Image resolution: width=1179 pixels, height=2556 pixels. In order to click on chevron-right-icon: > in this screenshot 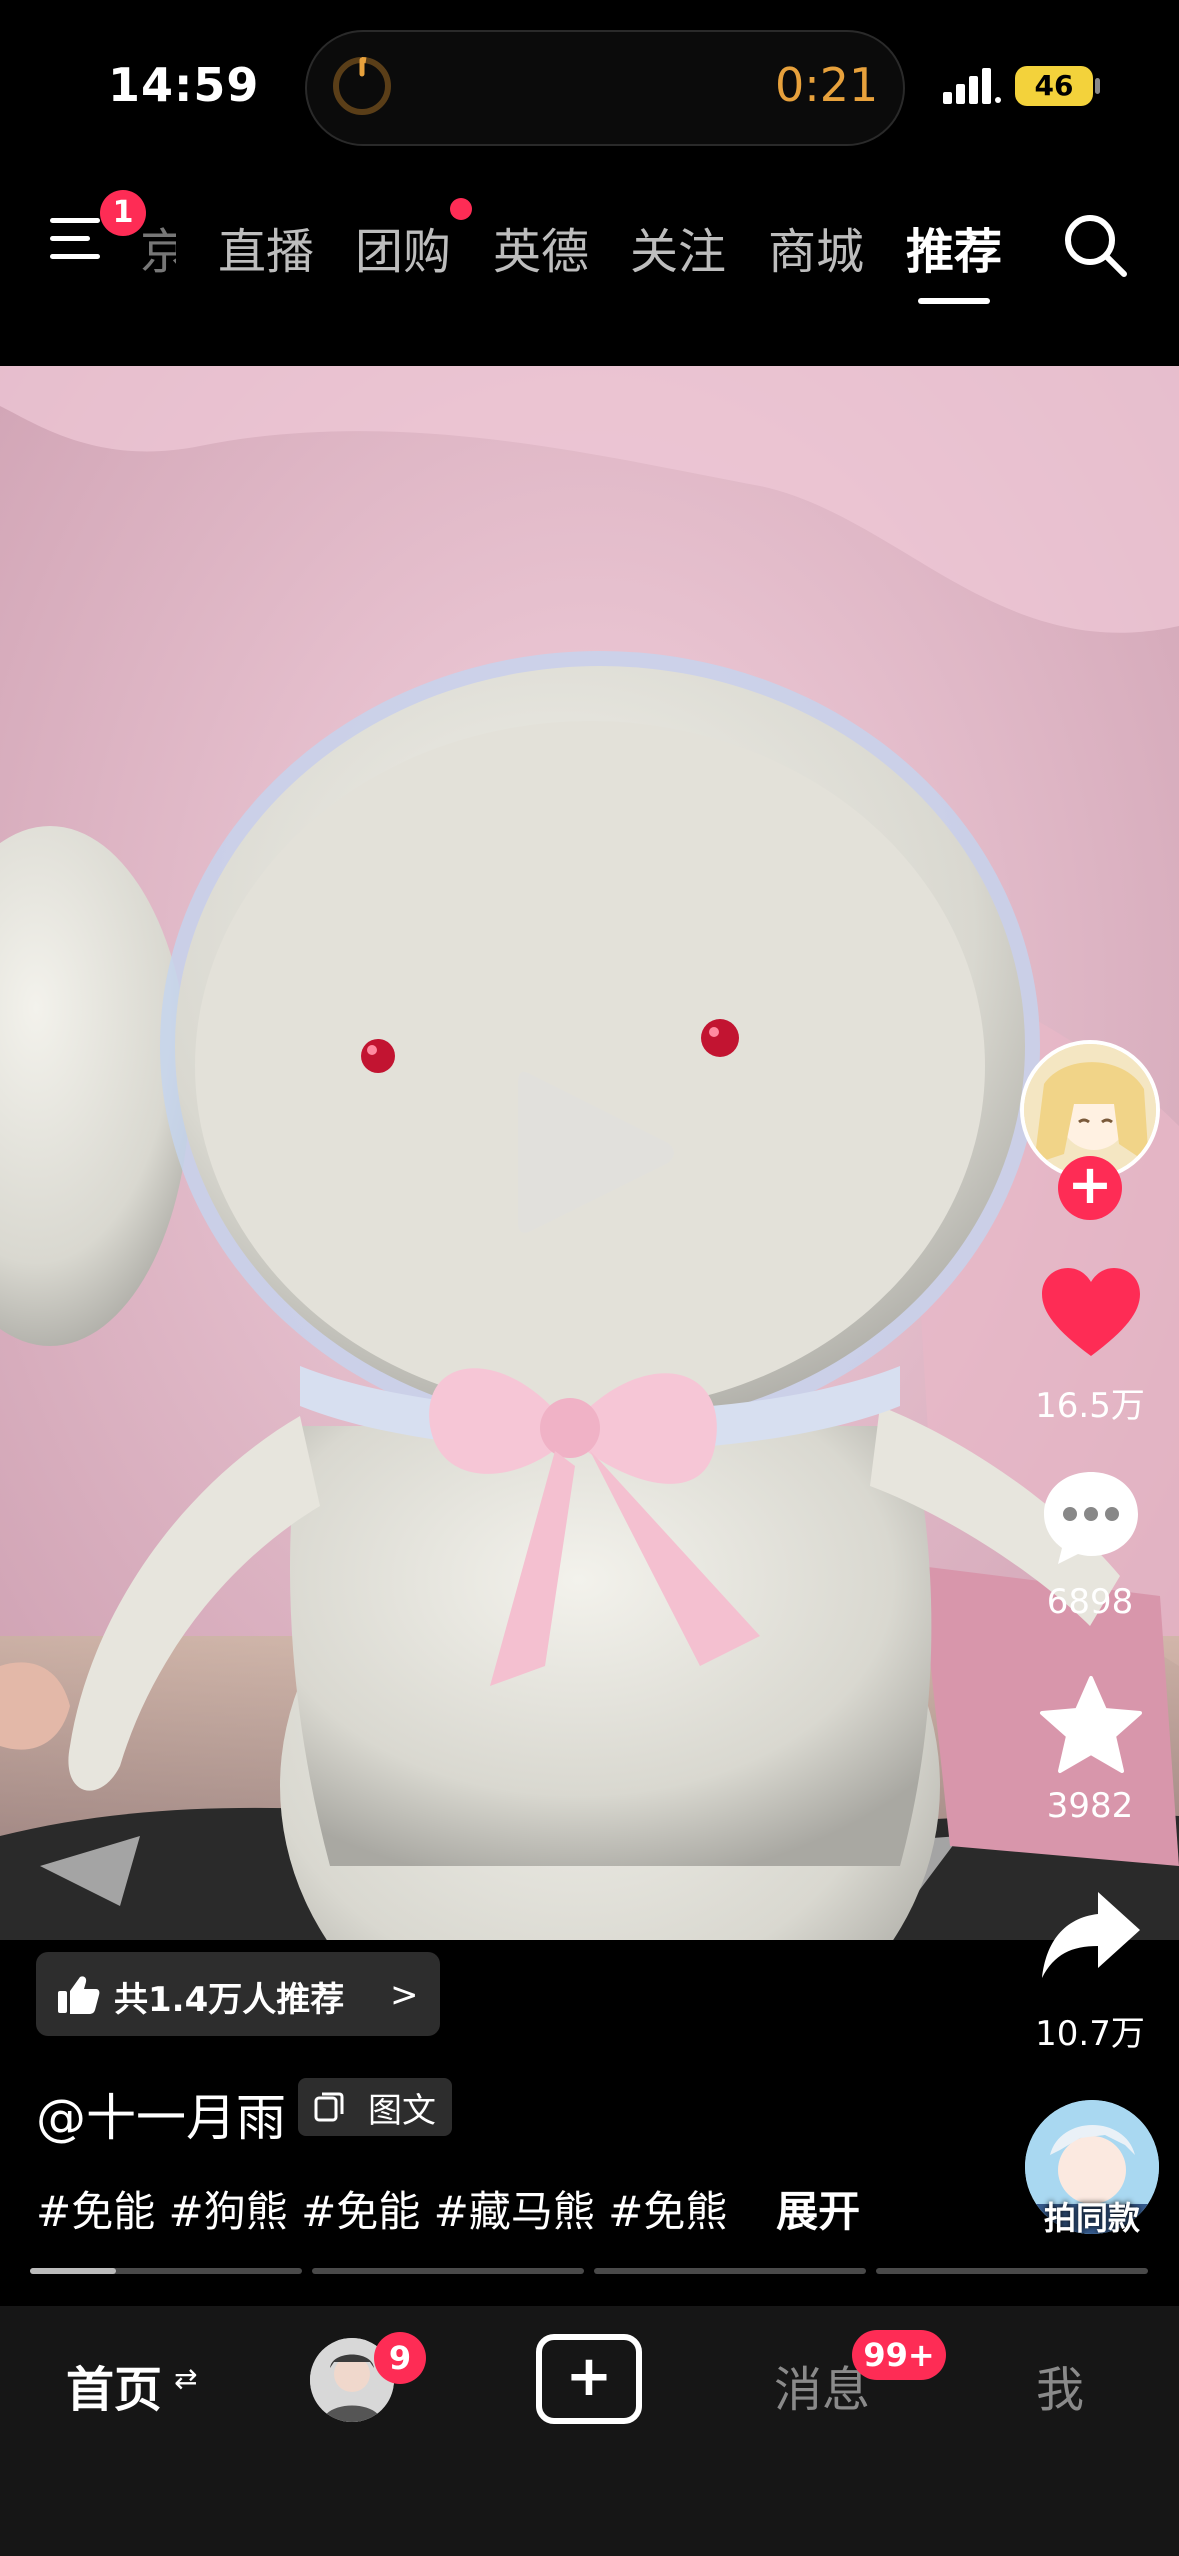, I will do `click(404, 1995)`.